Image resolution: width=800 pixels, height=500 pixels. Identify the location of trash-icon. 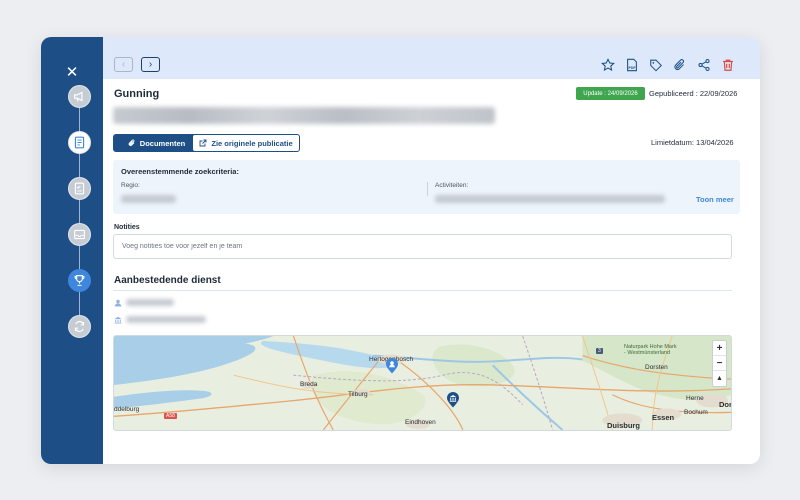
(728, 65).